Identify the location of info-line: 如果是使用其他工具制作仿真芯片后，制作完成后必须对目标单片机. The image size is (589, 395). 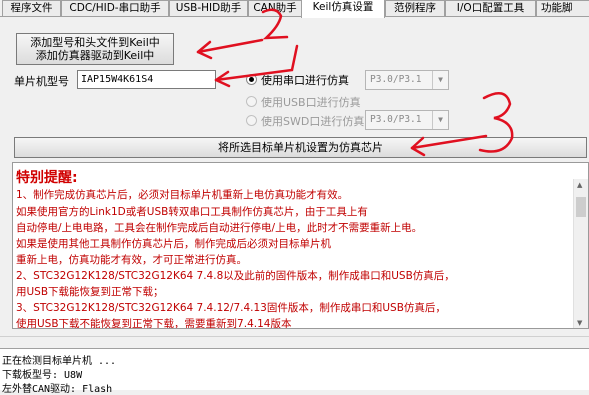
(173, 244).